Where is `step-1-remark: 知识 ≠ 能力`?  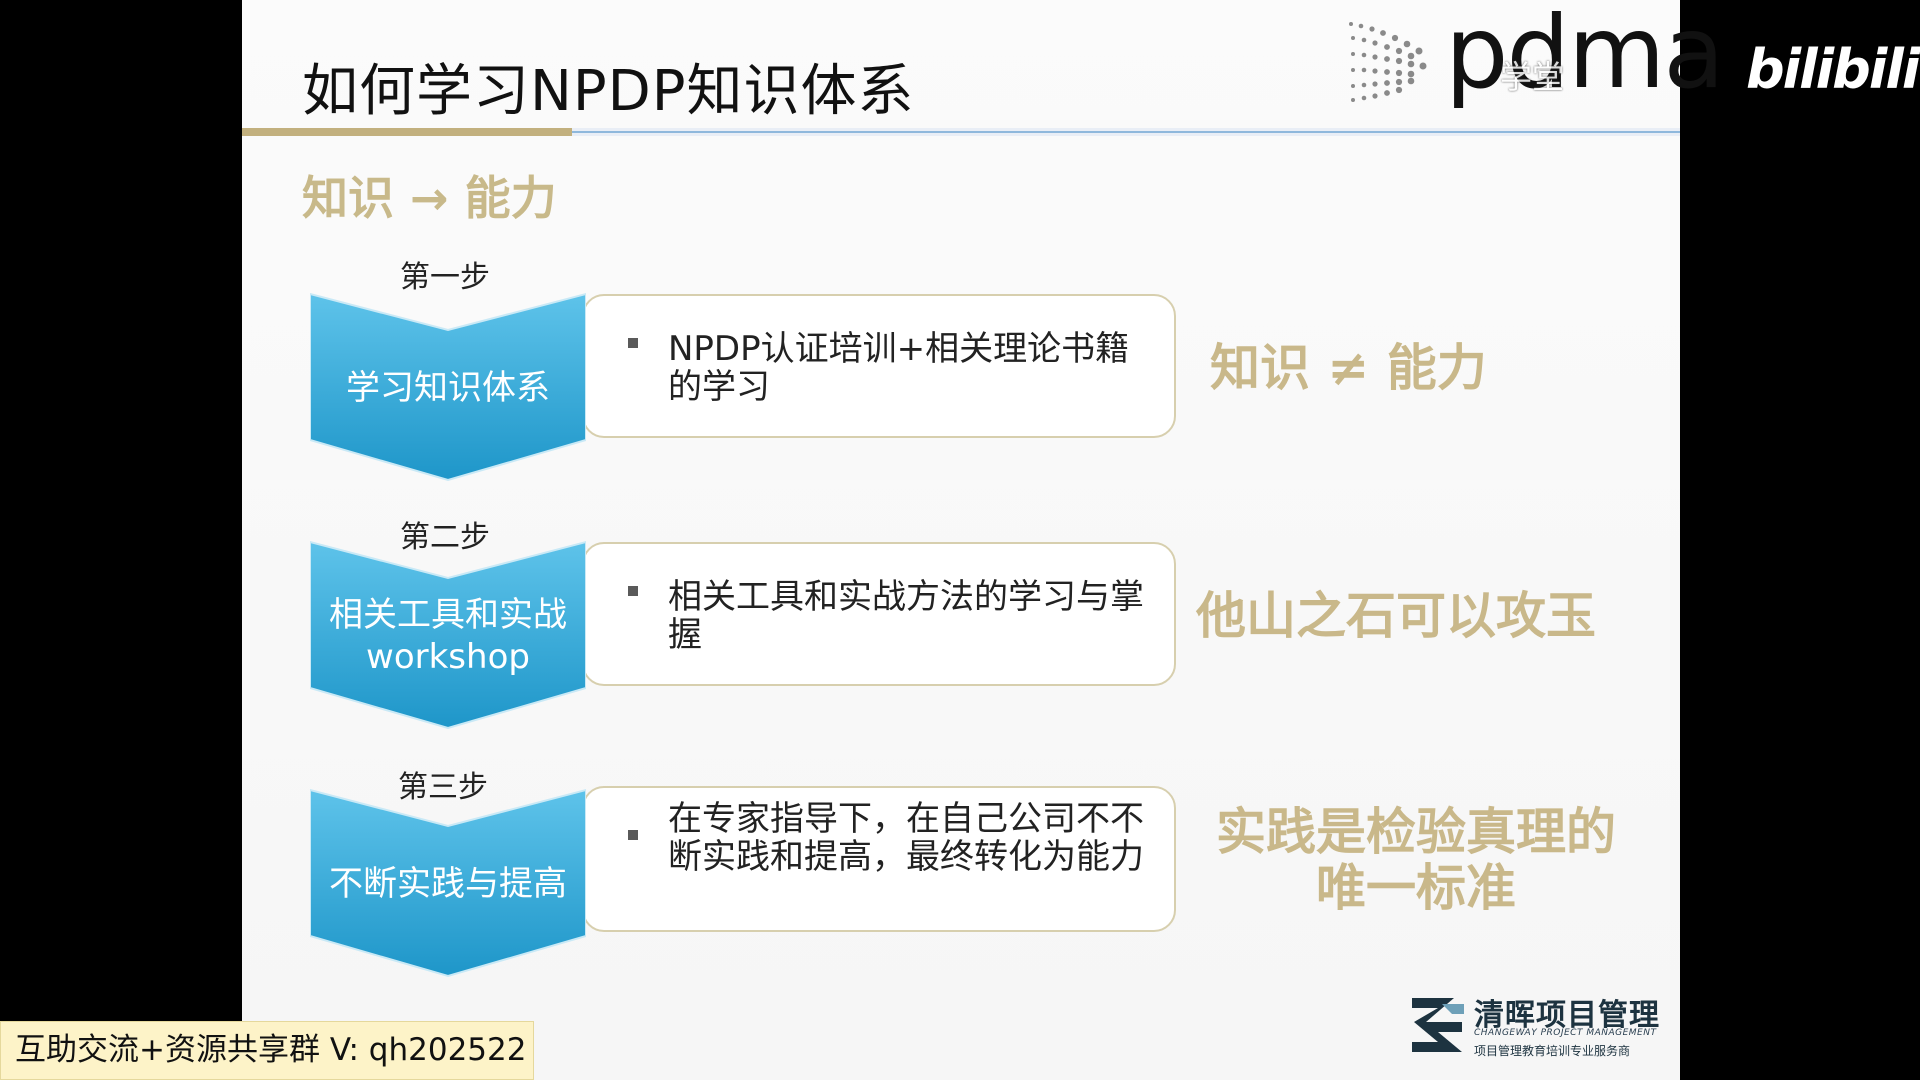
step-1-remark: 知识 ≠ 能力 is located at coordinates (1348, 368).